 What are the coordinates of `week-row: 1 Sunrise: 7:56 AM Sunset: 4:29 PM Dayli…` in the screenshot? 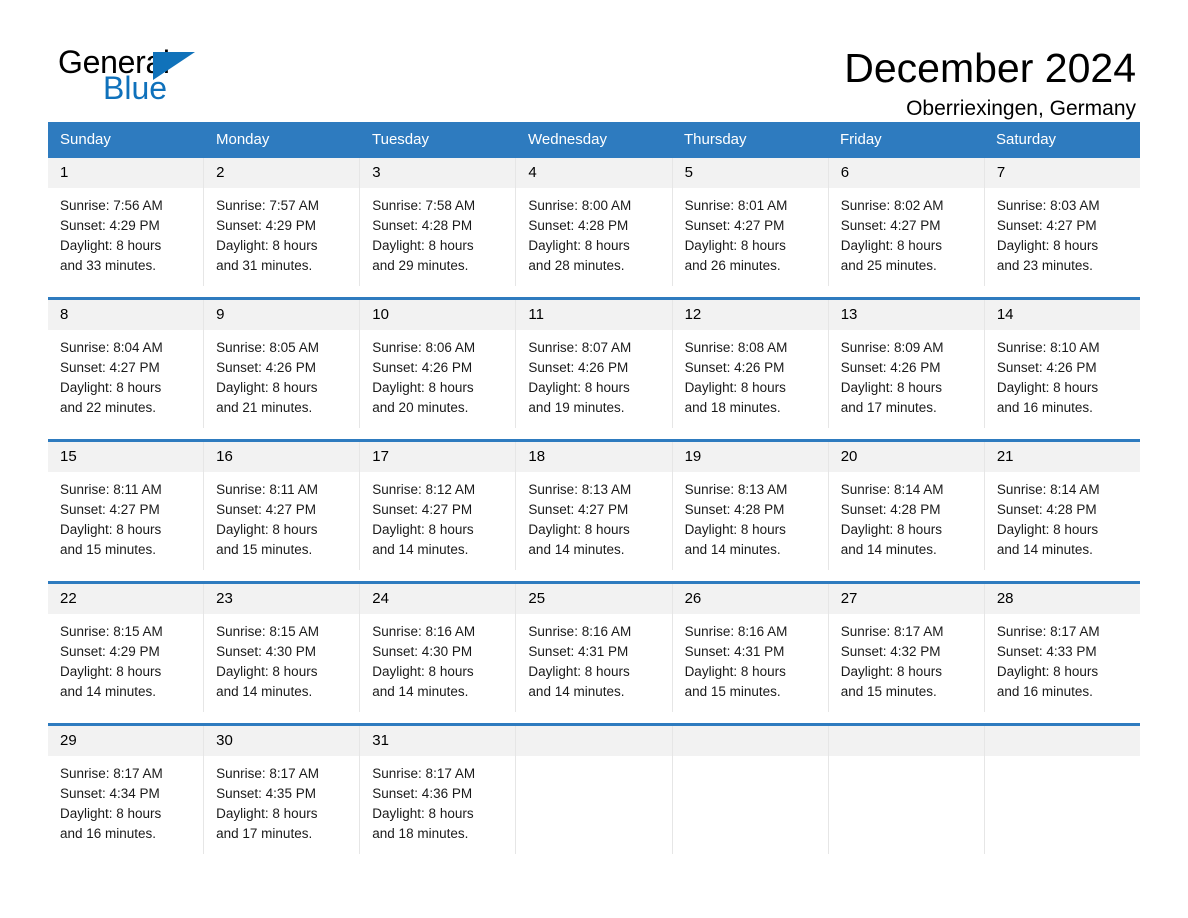 It's located at (594, 222).